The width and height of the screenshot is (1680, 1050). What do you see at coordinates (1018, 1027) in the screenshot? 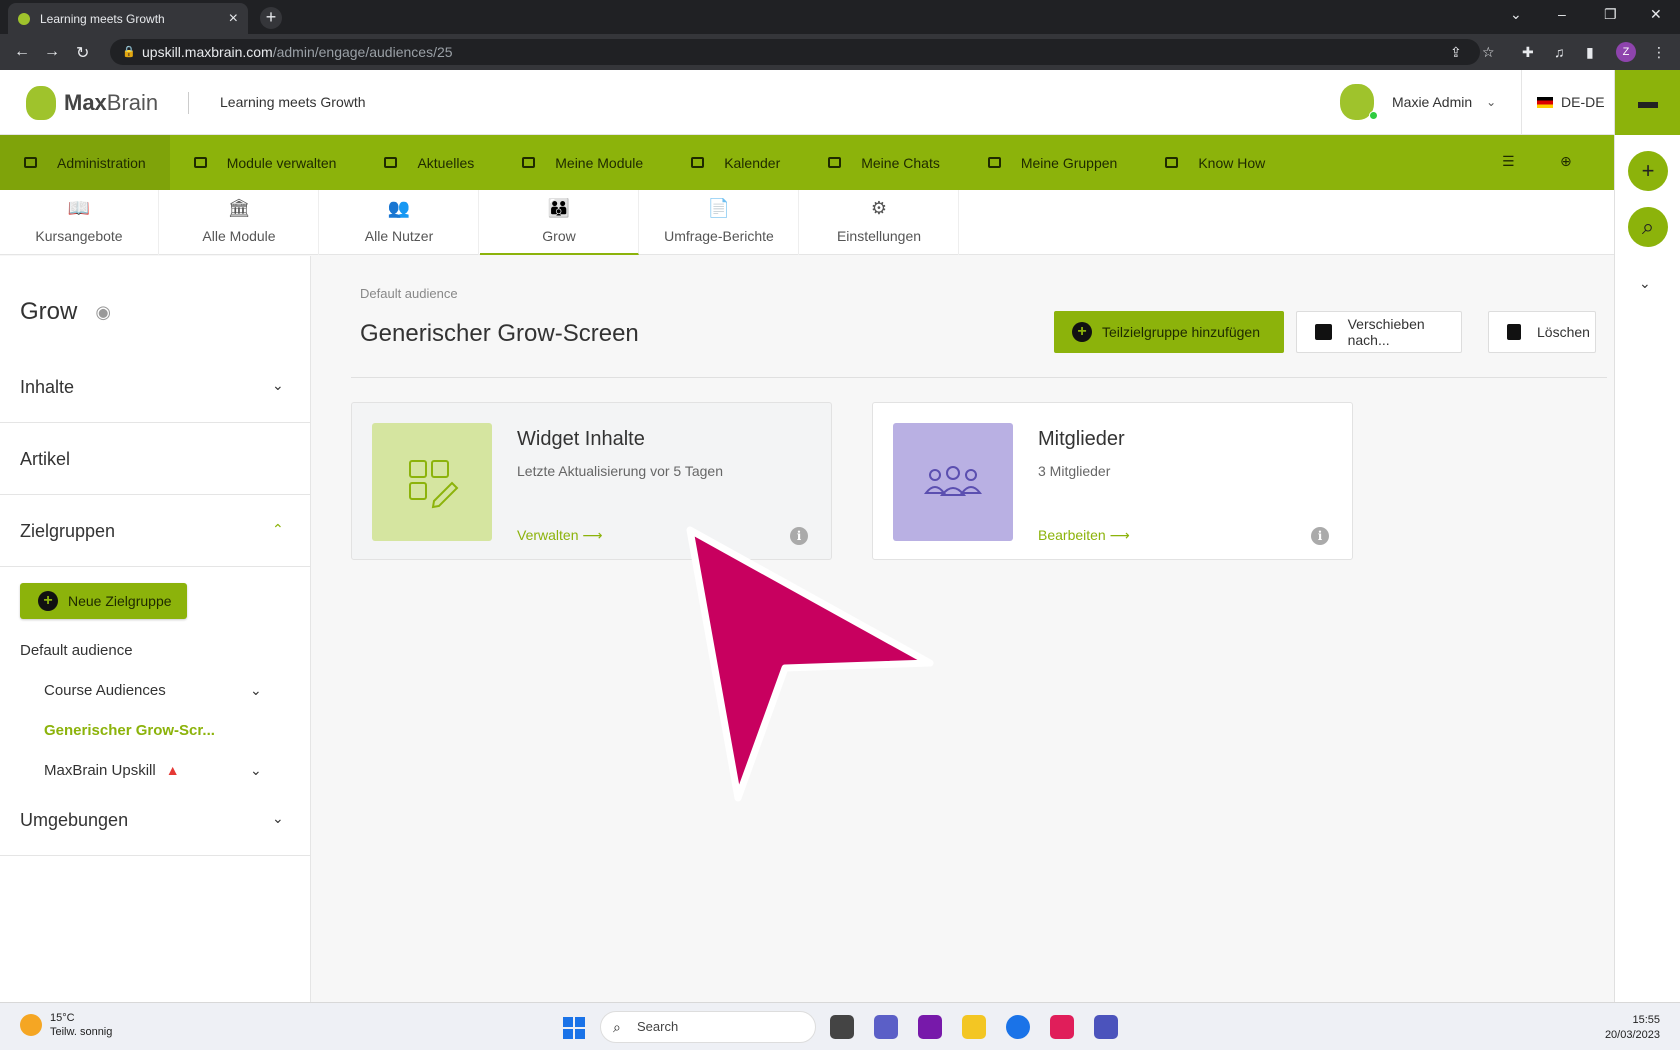
I see `chrome-icon` at bounding box center [1018, 1027].